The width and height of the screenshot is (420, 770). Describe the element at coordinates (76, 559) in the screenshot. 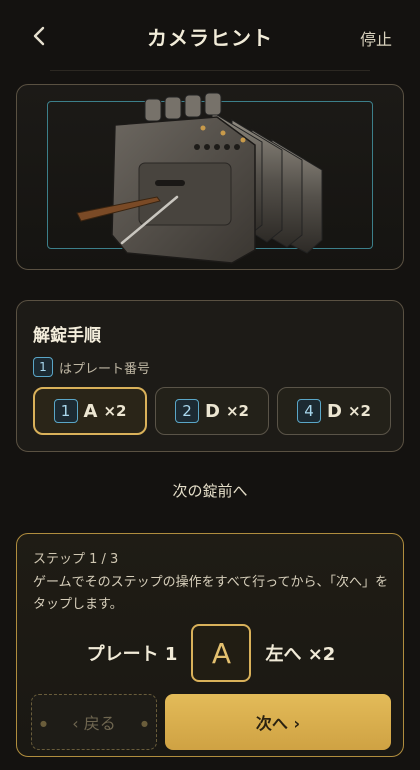

I see `step-counter: ステップ 1 / 3` at that location.